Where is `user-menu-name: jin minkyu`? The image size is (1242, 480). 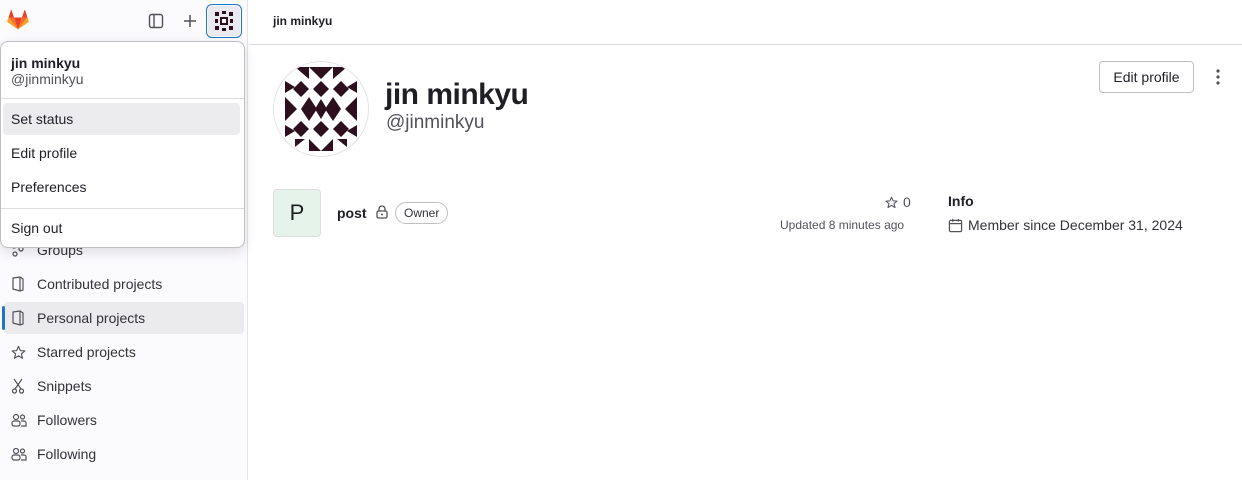
user-menu-name: jin minkyu is located at coordinates (46, 63).